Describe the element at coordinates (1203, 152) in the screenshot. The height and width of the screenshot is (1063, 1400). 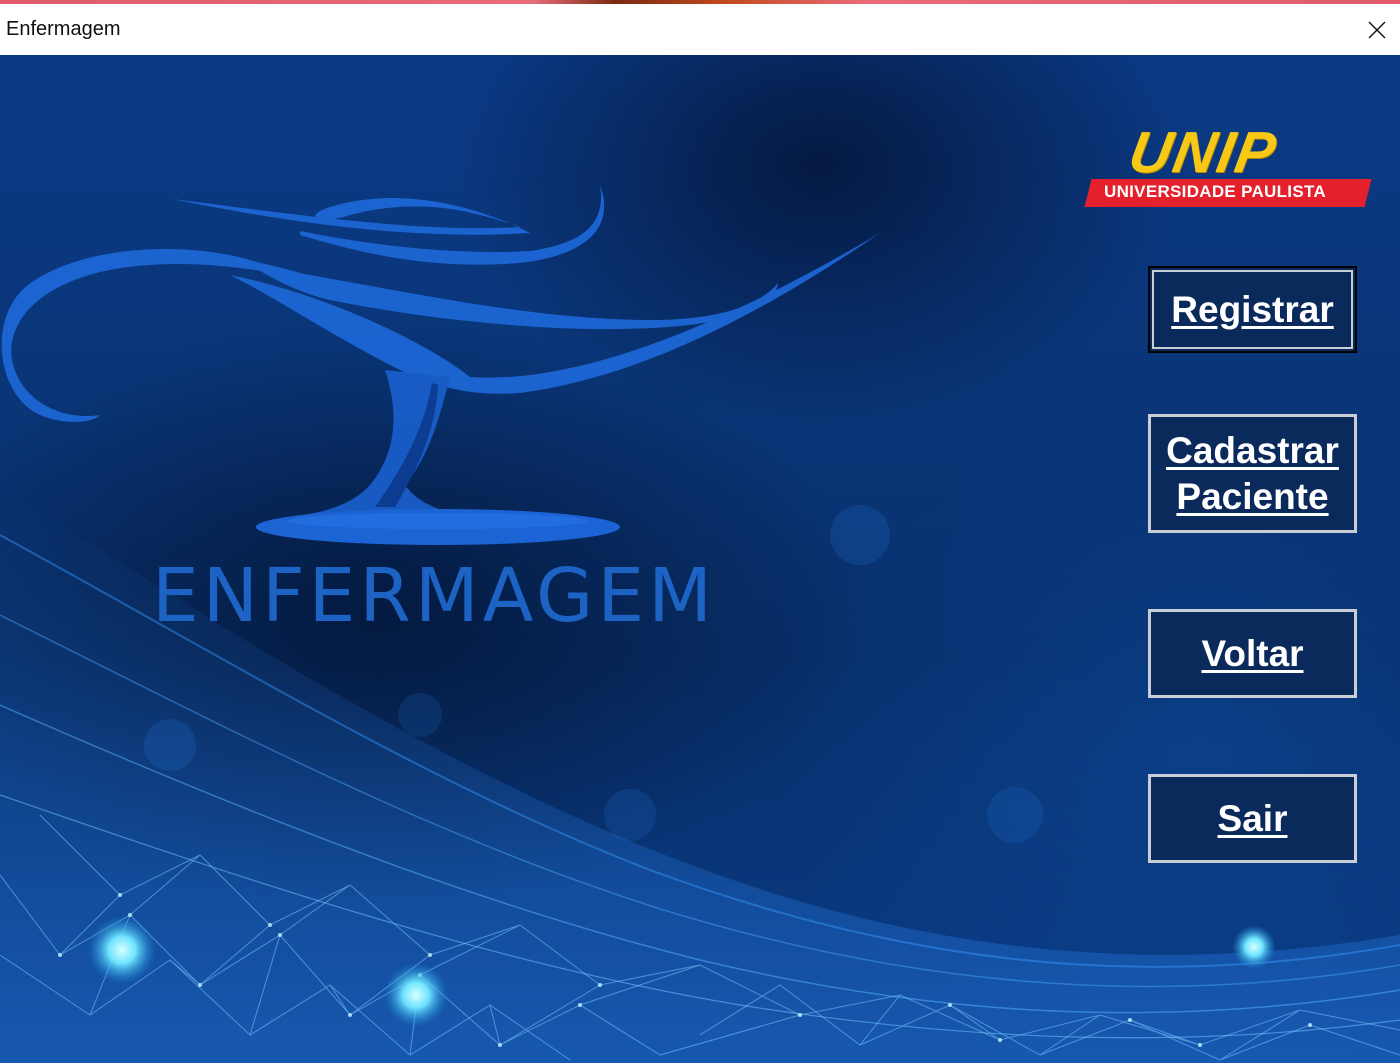
I see `unip-logo-text: UNIP` at that location.